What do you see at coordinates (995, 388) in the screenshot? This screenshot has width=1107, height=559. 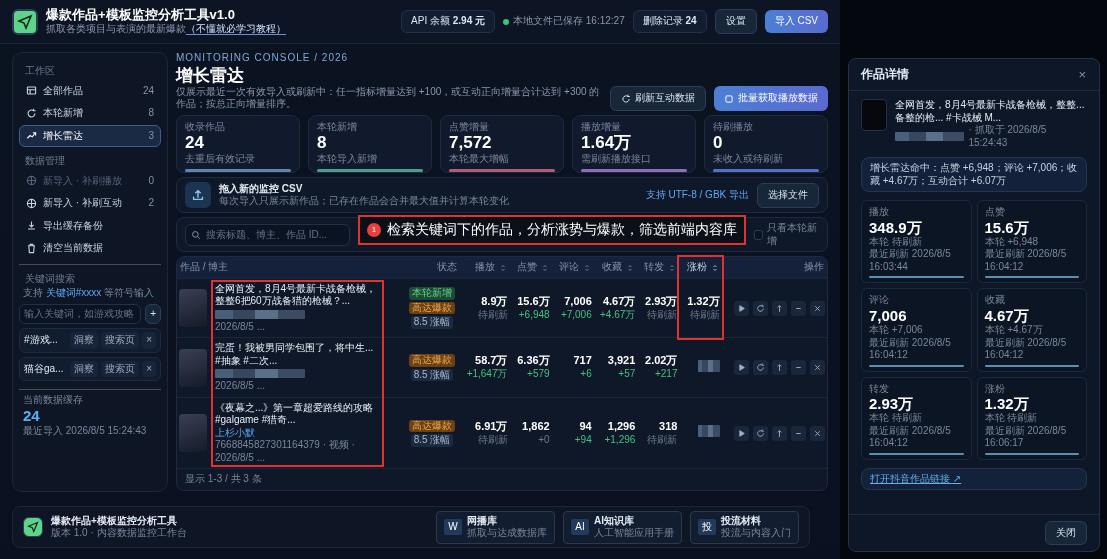 I see `metric-label: 涨粉` at bounding box center [995, 388].